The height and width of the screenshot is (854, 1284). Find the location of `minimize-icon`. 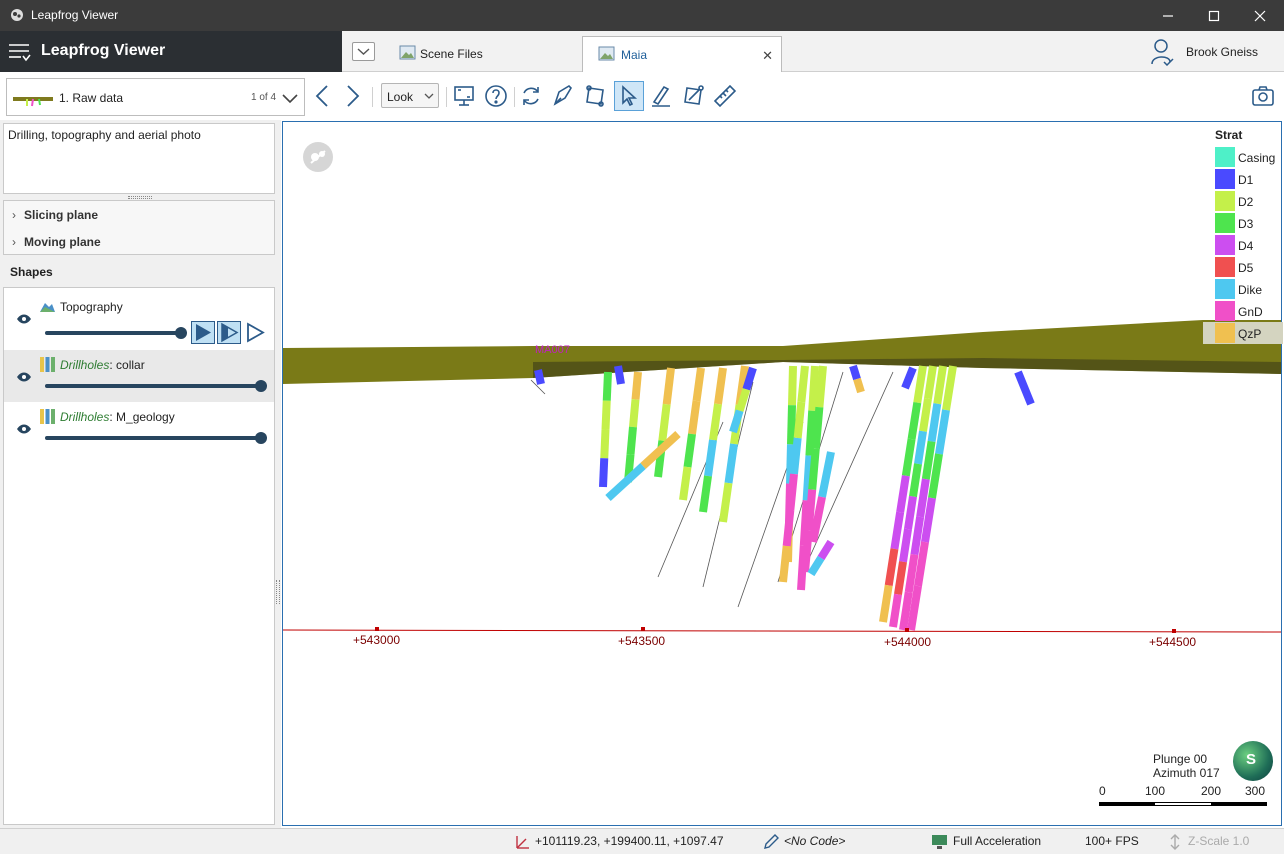

minimize-icon is located at coordinates (1168, 15).